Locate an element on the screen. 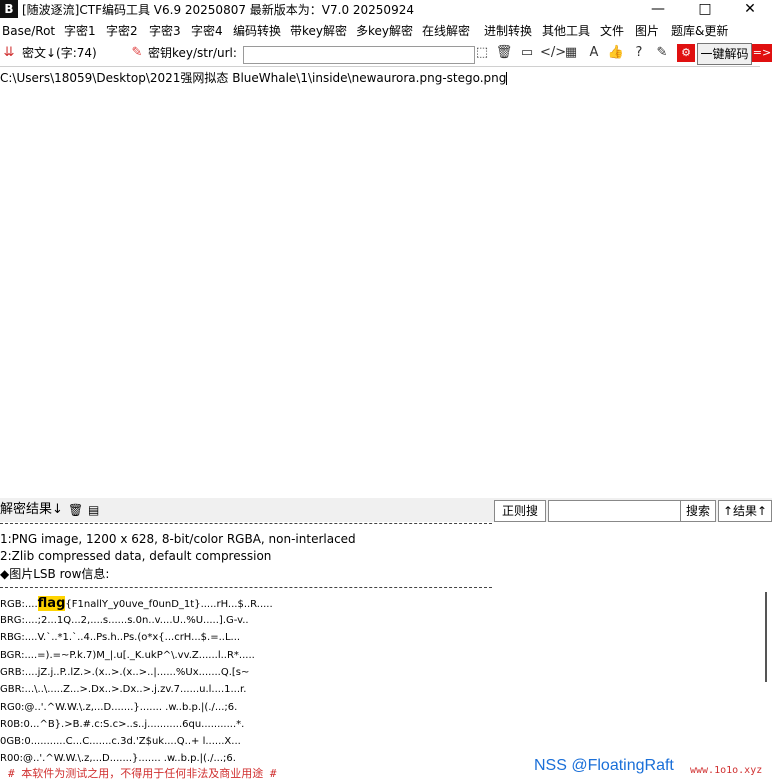 This screenshot has height=781, width=772. separator-mid is located at coordinates (246, 587).